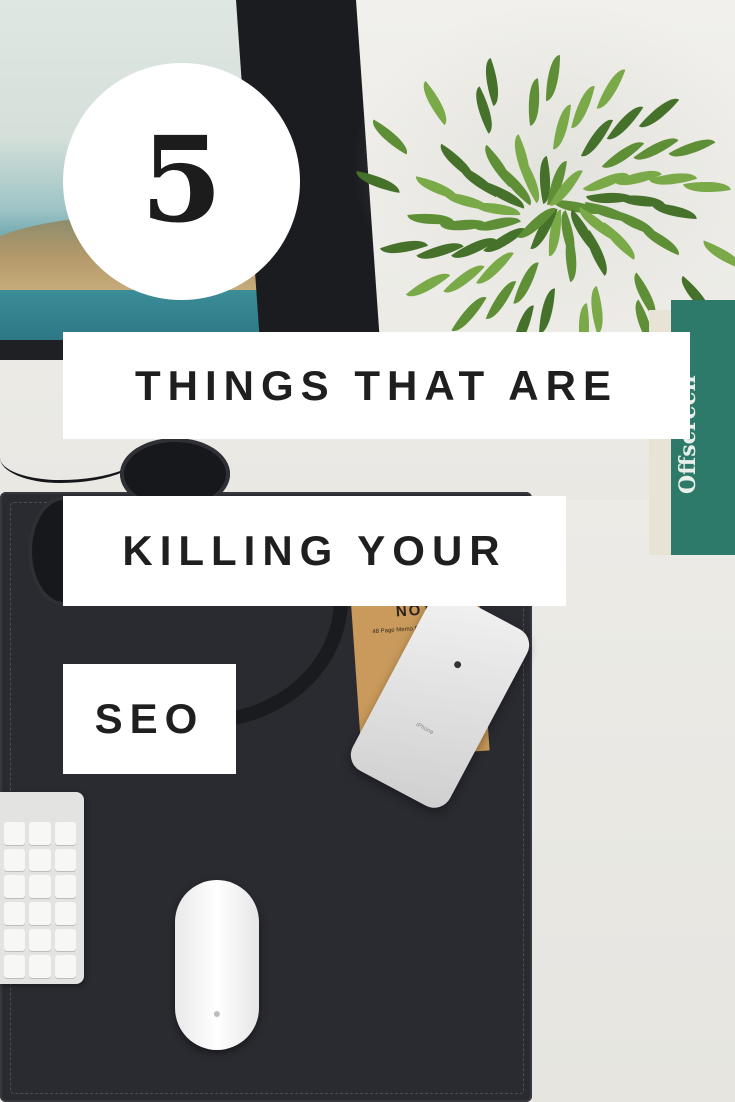 The width and height of the screenshot is (735, 1102). I want to click on headline-line-2: KILLING YOUR, so click(314, 550).